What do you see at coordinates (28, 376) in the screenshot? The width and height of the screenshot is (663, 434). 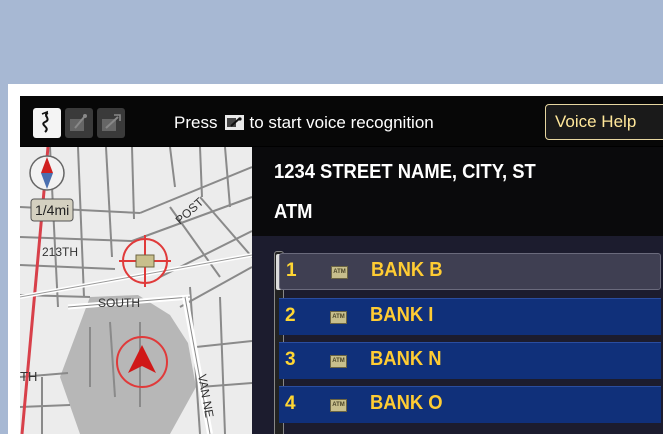 I see `street-label-th: TH` at bounding box center [28, 376].